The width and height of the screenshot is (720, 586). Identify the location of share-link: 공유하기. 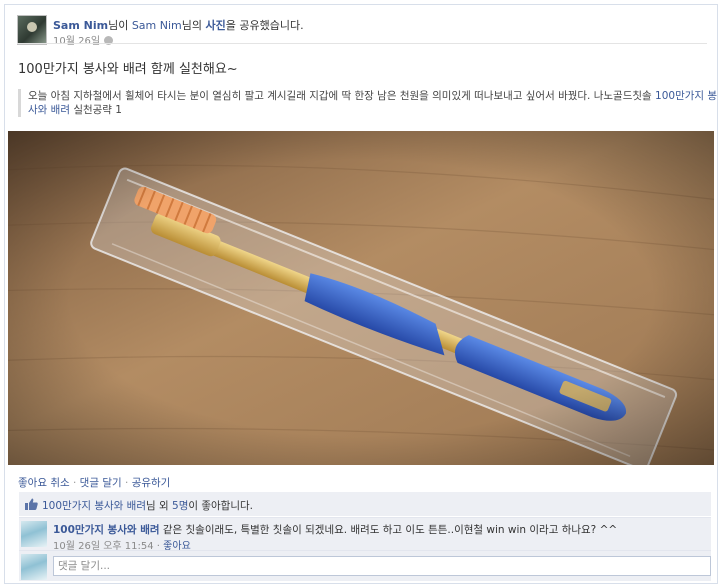
(151, 483).